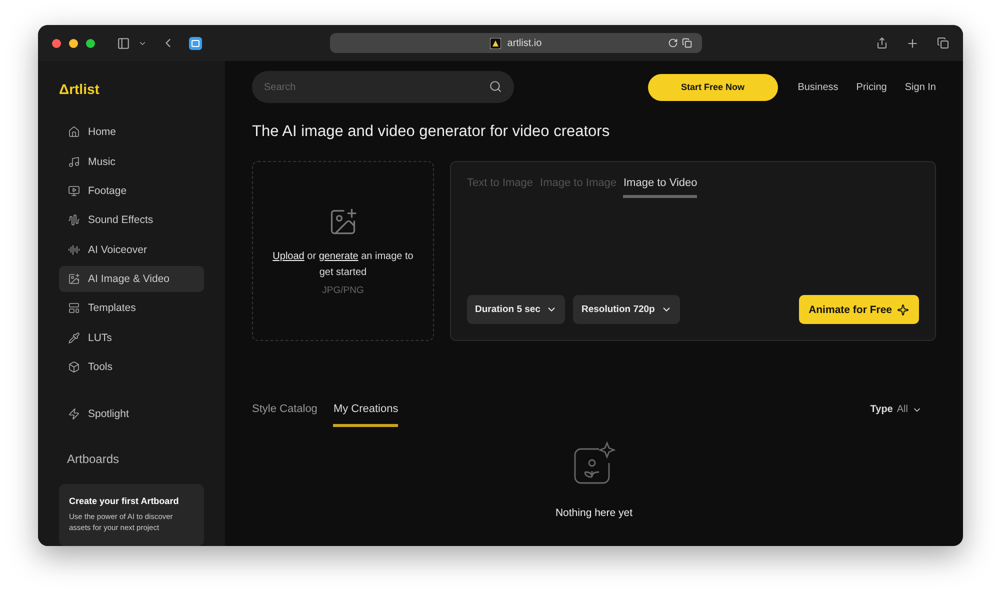  What do you see at coordinates (516, 309) in the screenshot?
I see `option-dropdown: Duration 5 sec` at bounding box center [516, 309].